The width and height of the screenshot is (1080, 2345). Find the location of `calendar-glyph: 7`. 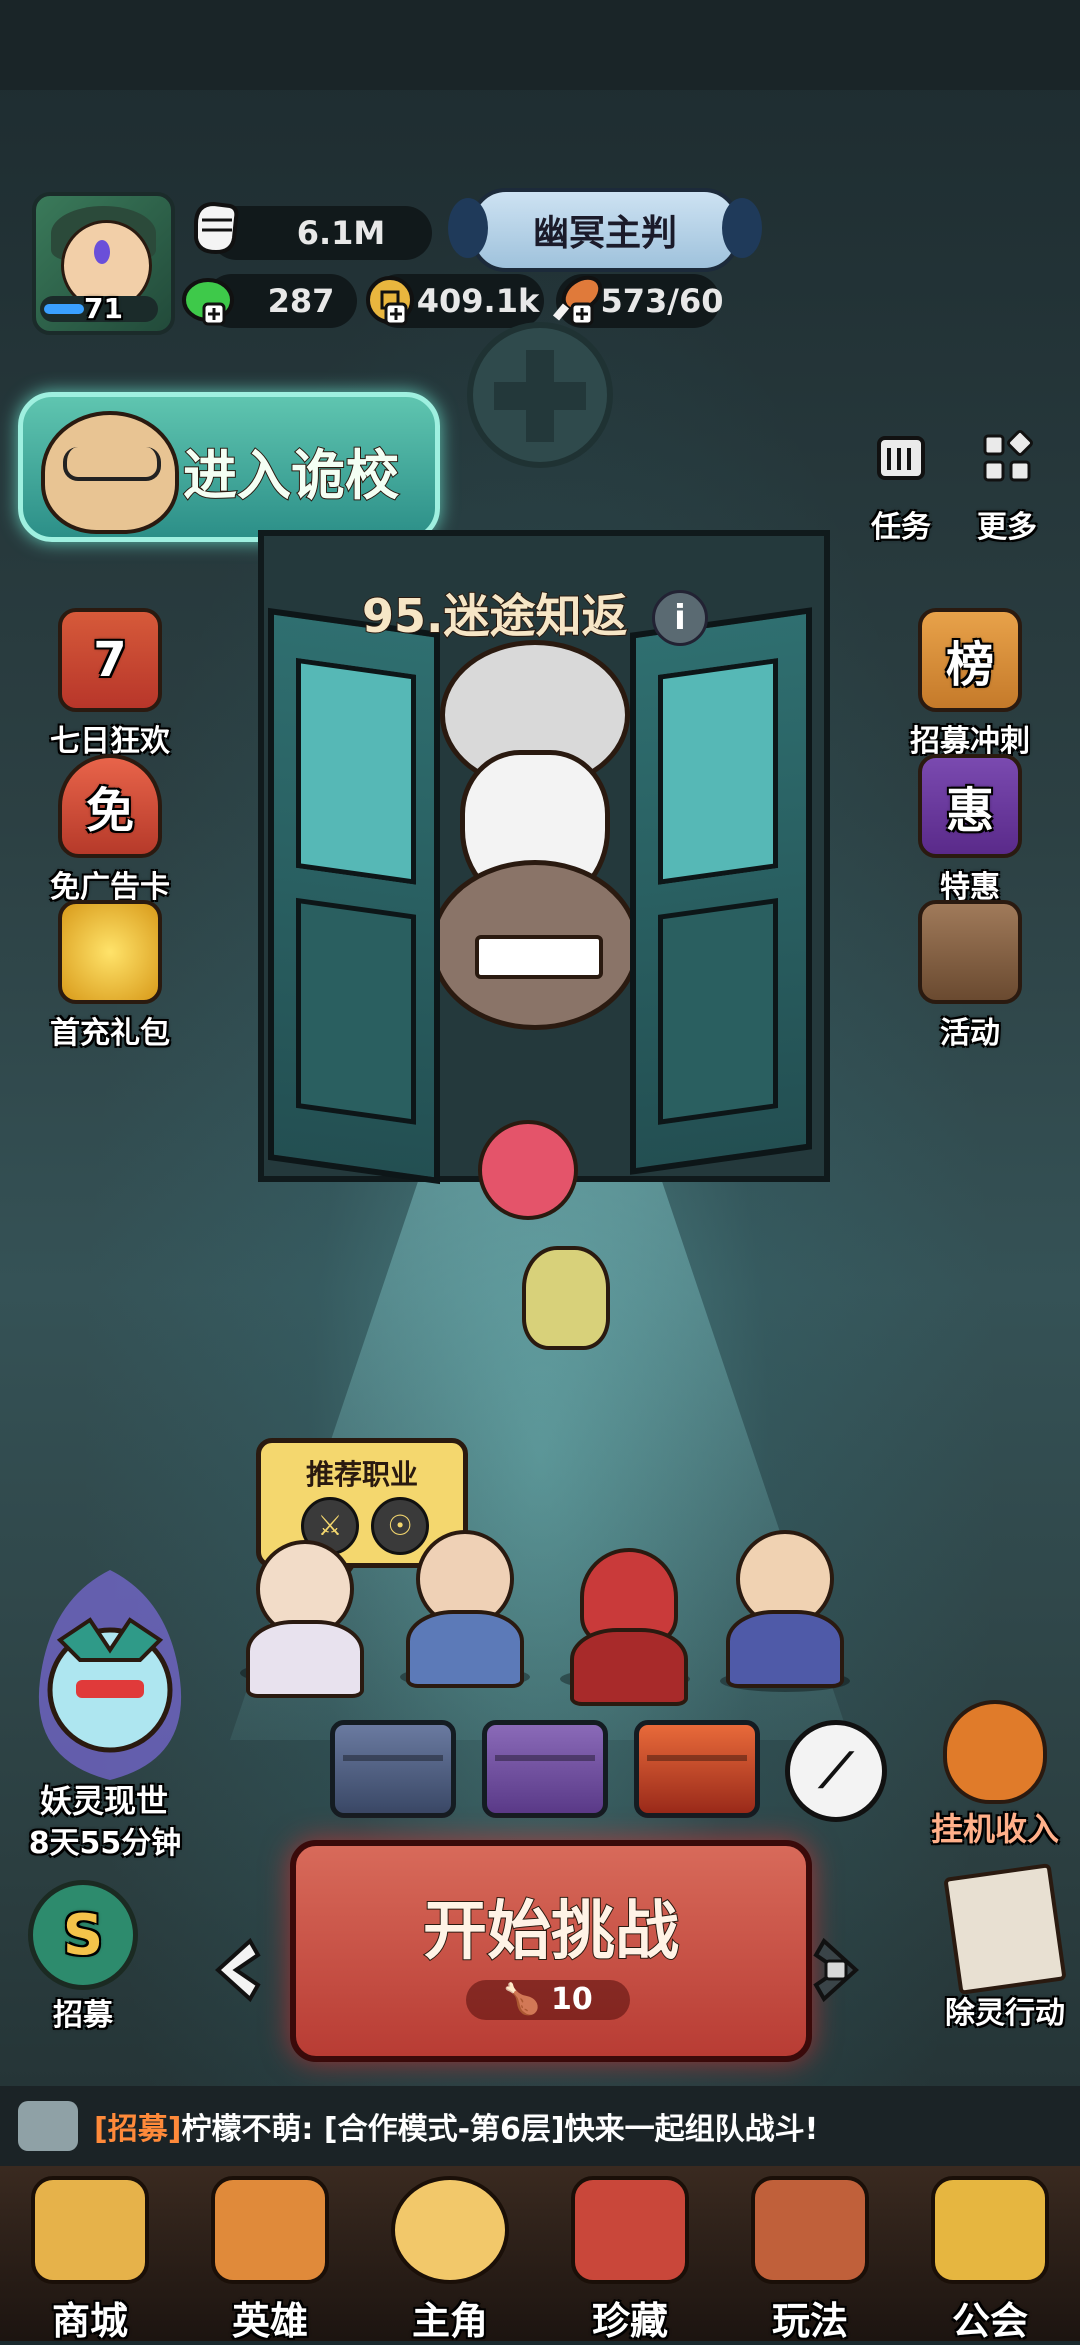

calendar-glyph: 7 is located at coordinates (110, 660).